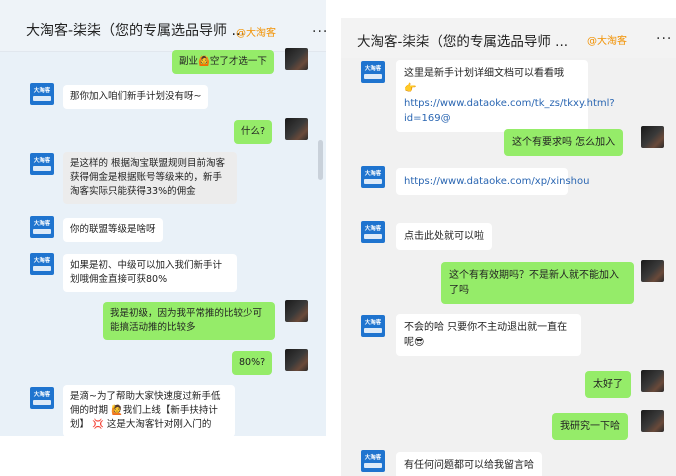 The height and width of the screenshot is (476, 676). I want to click on message-bubble-incoming: 有任何问题都可以给我留言哈, so click(469, 464).